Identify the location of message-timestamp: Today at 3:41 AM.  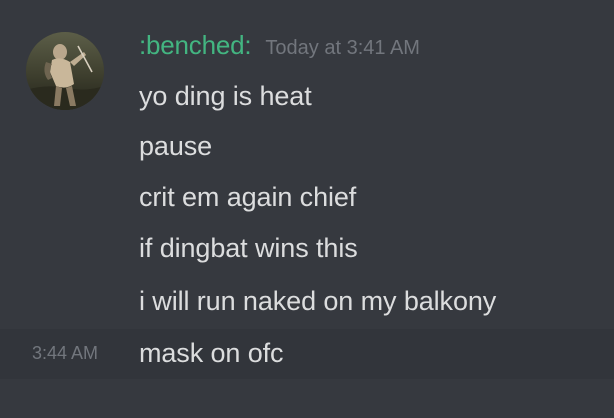
(342, 48).